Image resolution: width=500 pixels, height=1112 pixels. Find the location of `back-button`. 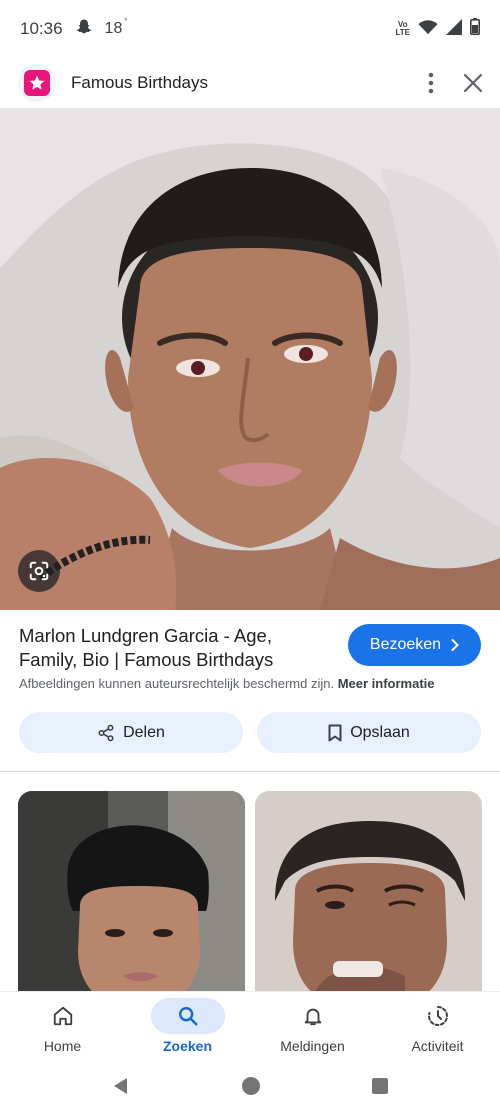

back-button is located at coordinates (121, 1088).